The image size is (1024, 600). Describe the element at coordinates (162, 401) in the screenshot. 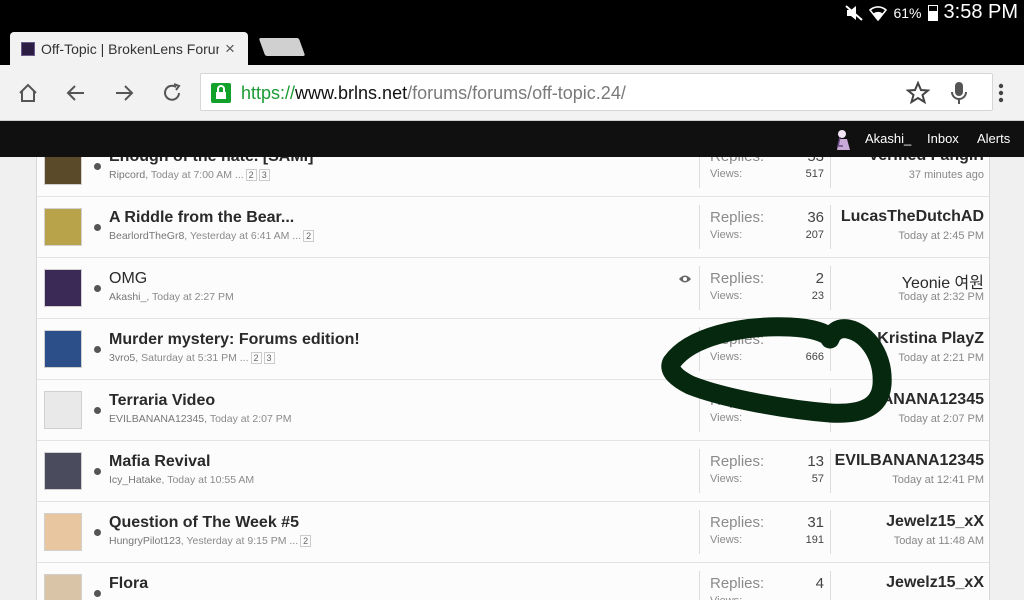

I see `thread-title: Terraria Video` at that location.